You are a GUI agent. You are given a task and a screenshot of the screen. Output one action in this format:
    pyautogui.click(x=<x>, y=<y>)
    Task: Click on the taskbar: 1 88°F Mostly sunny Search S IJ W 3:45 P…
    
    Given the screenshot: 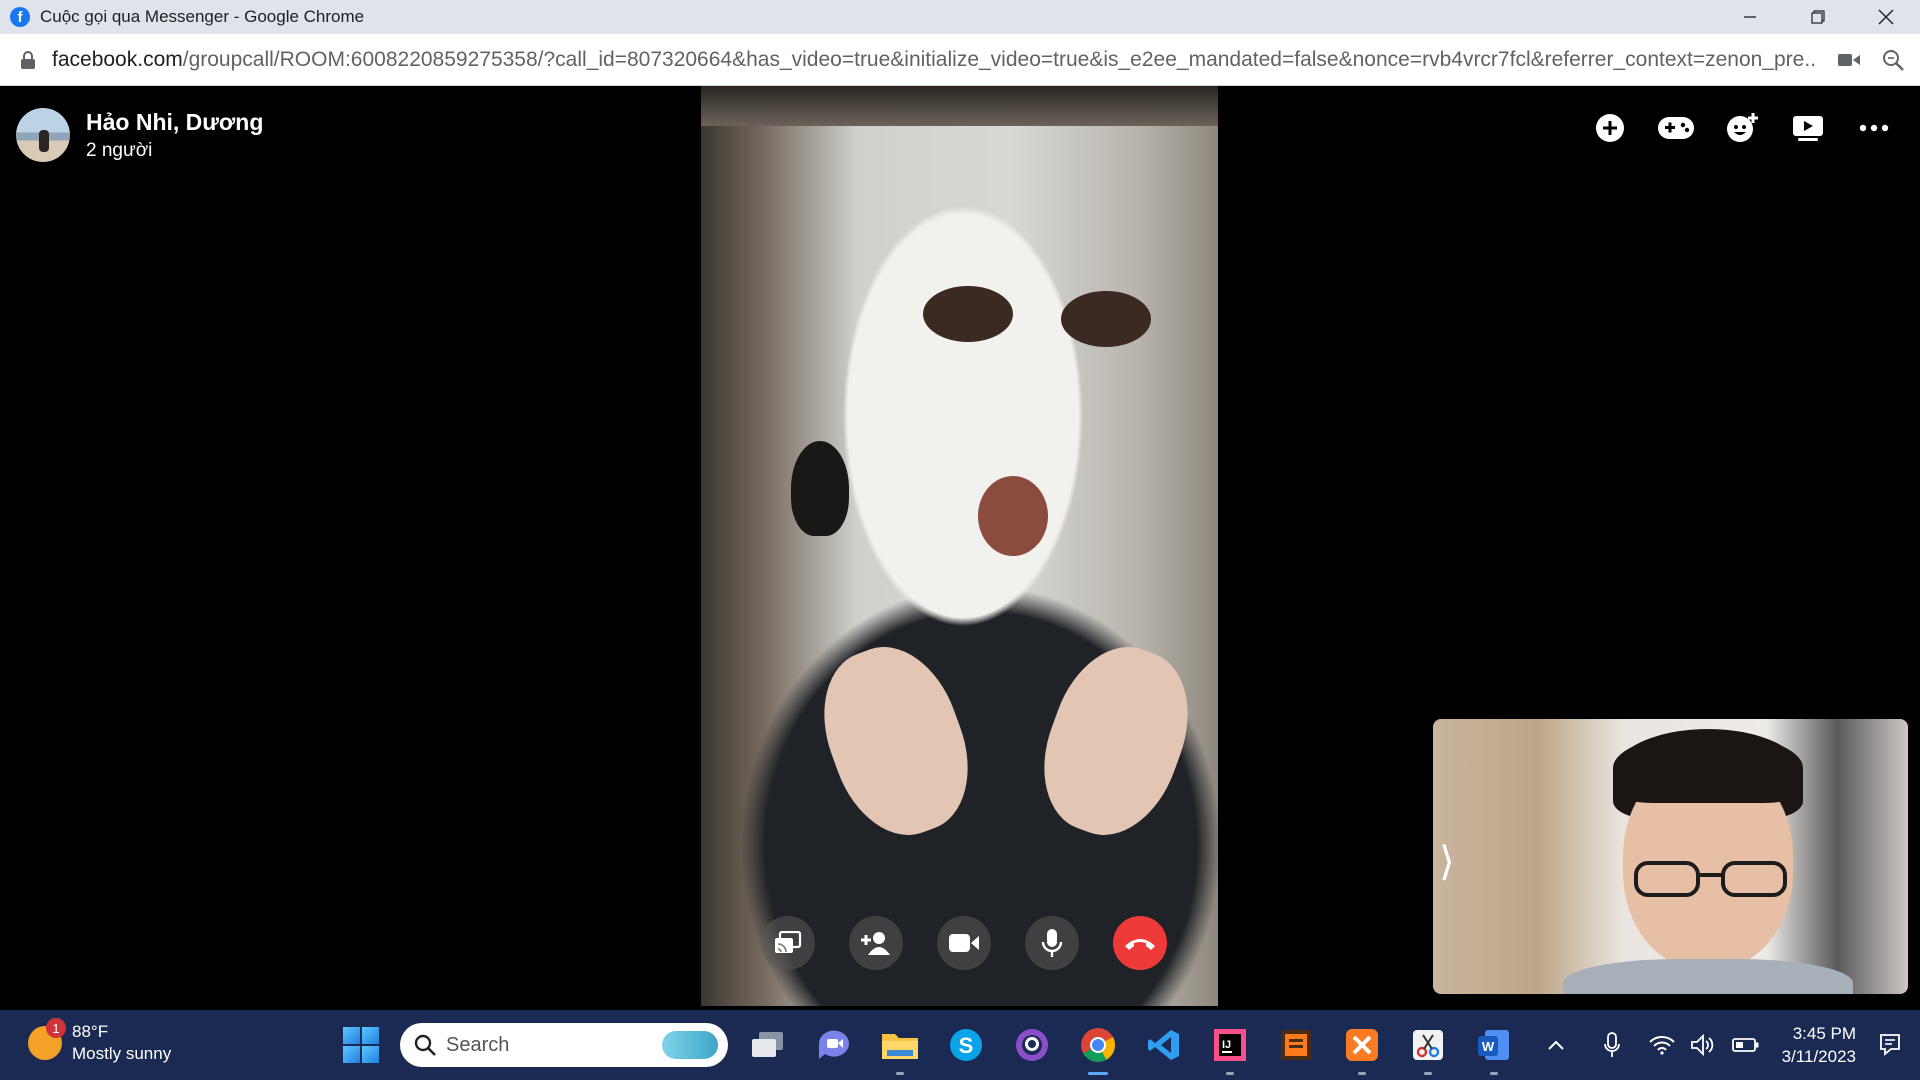 What is the action you would take?
    pyautogui.click(x=960, y=1045)
    